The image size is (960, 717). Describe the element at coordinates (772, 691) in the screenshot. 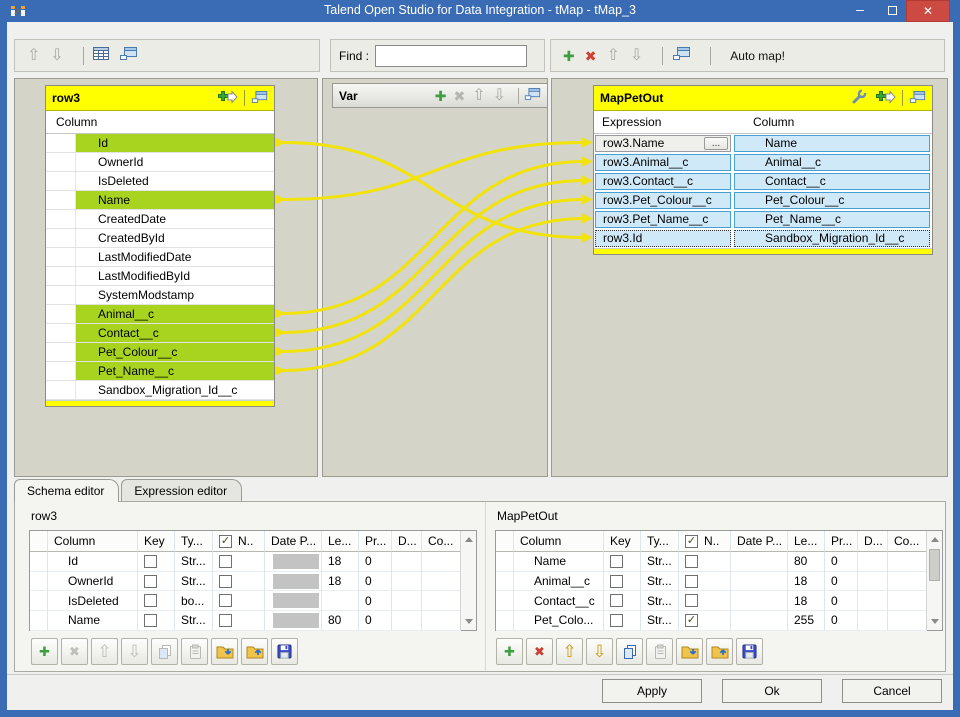

I see `ok-button: Ok` at that location.